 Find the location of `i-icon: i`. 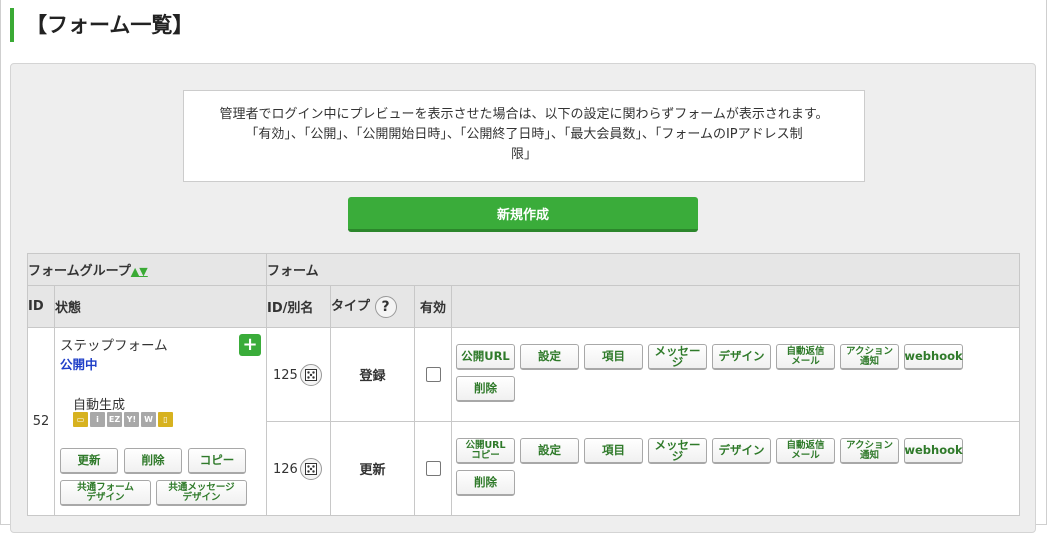

i-icon: i is located at coordinates (97, 419).